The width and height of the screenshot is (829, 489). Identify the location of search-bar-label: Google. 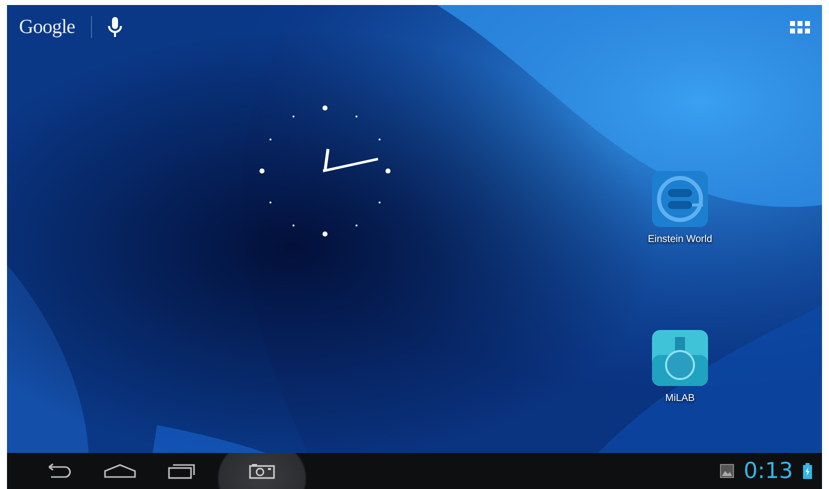
(47, 27).